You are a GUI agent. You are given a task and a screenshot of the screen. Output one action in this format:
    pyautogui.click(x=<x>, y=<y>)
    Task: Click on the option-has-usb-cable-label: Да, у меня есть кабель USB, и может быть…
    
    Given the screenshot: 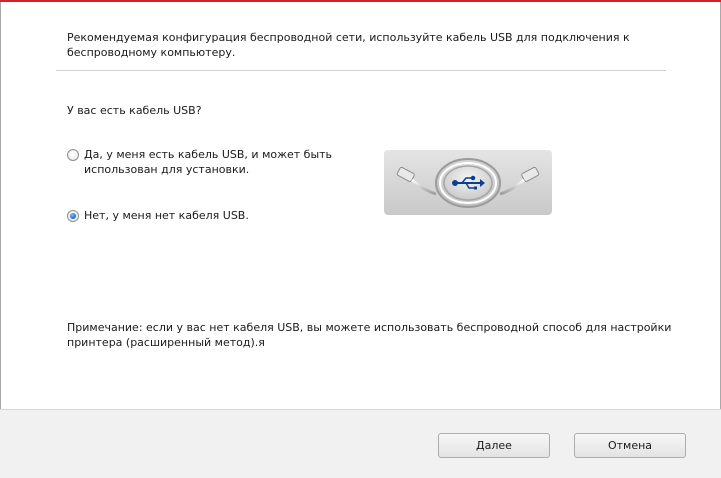 What is the action you would take?
    pyautogui.click(x=208, y=162)
    